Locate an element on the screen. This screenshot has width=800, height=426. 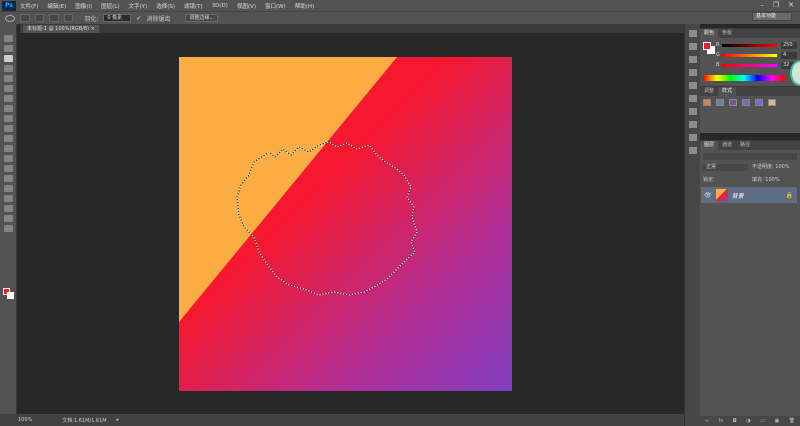
paragraph-panel-icon is located at coordinates (693, 124).